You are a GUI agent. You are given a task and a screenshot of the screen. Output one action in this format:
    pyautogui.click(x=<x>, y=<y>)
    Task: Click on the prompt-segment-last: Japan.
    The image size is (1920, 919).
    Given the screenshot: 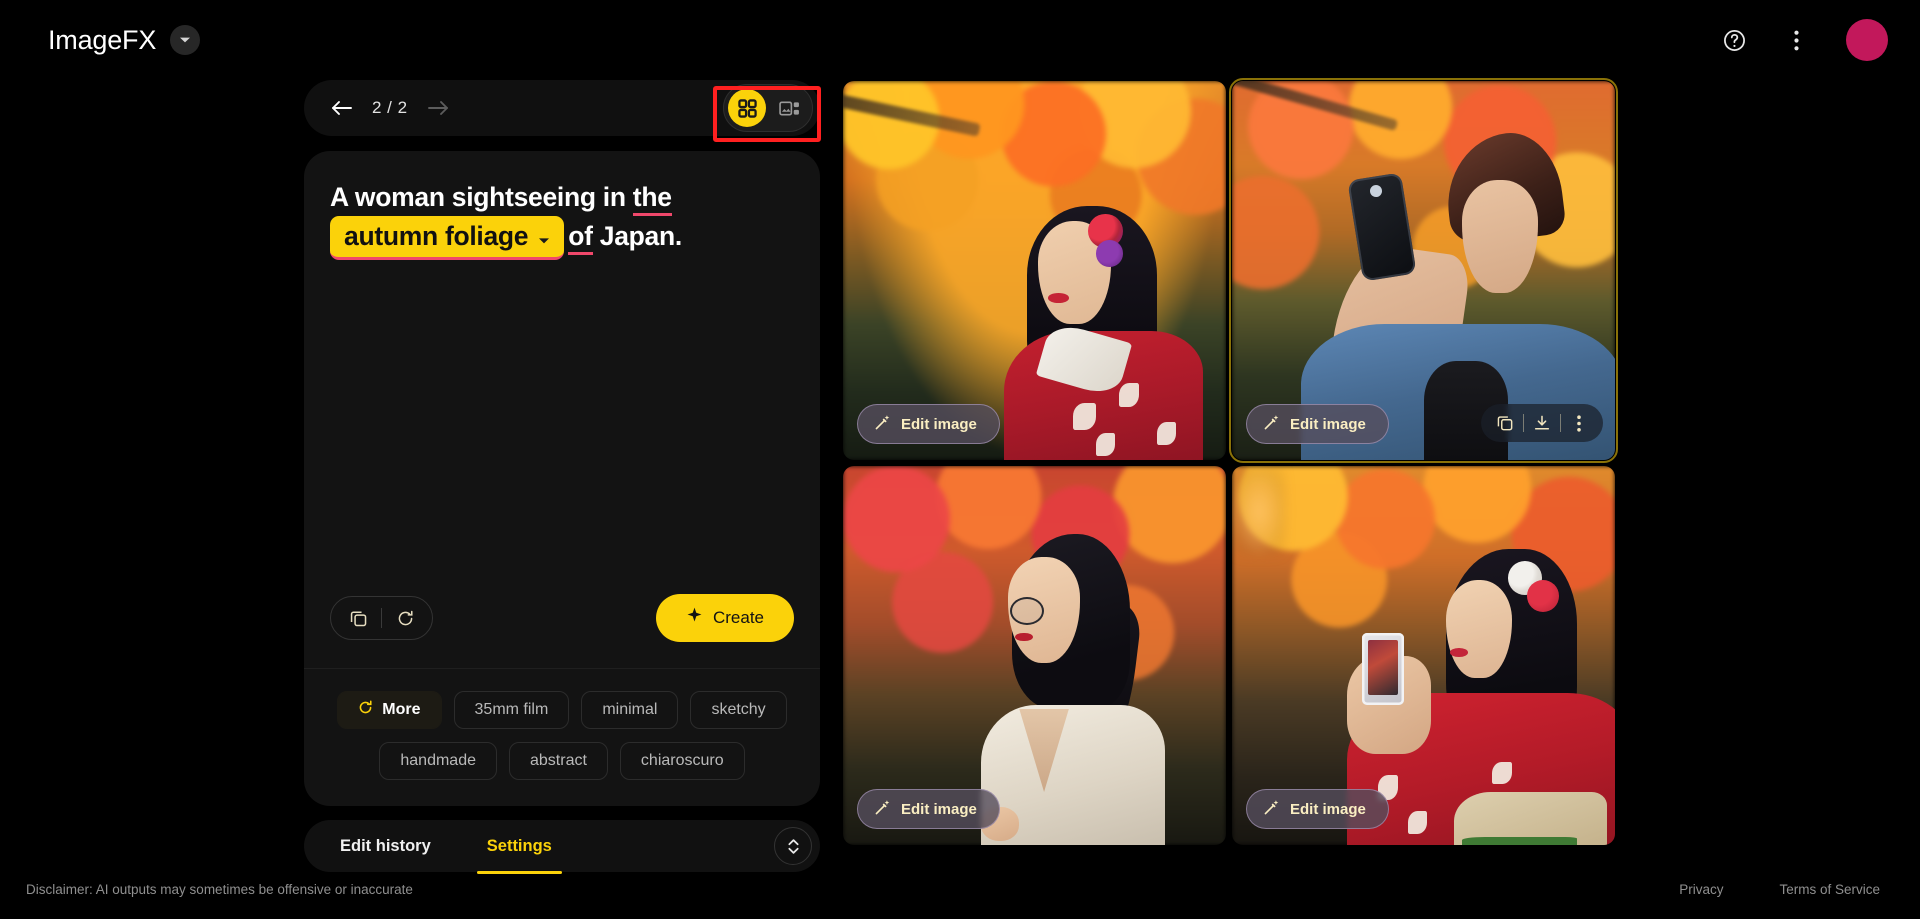 What is the action you would take?
    pyautogui.click(x=637, y=235)
    